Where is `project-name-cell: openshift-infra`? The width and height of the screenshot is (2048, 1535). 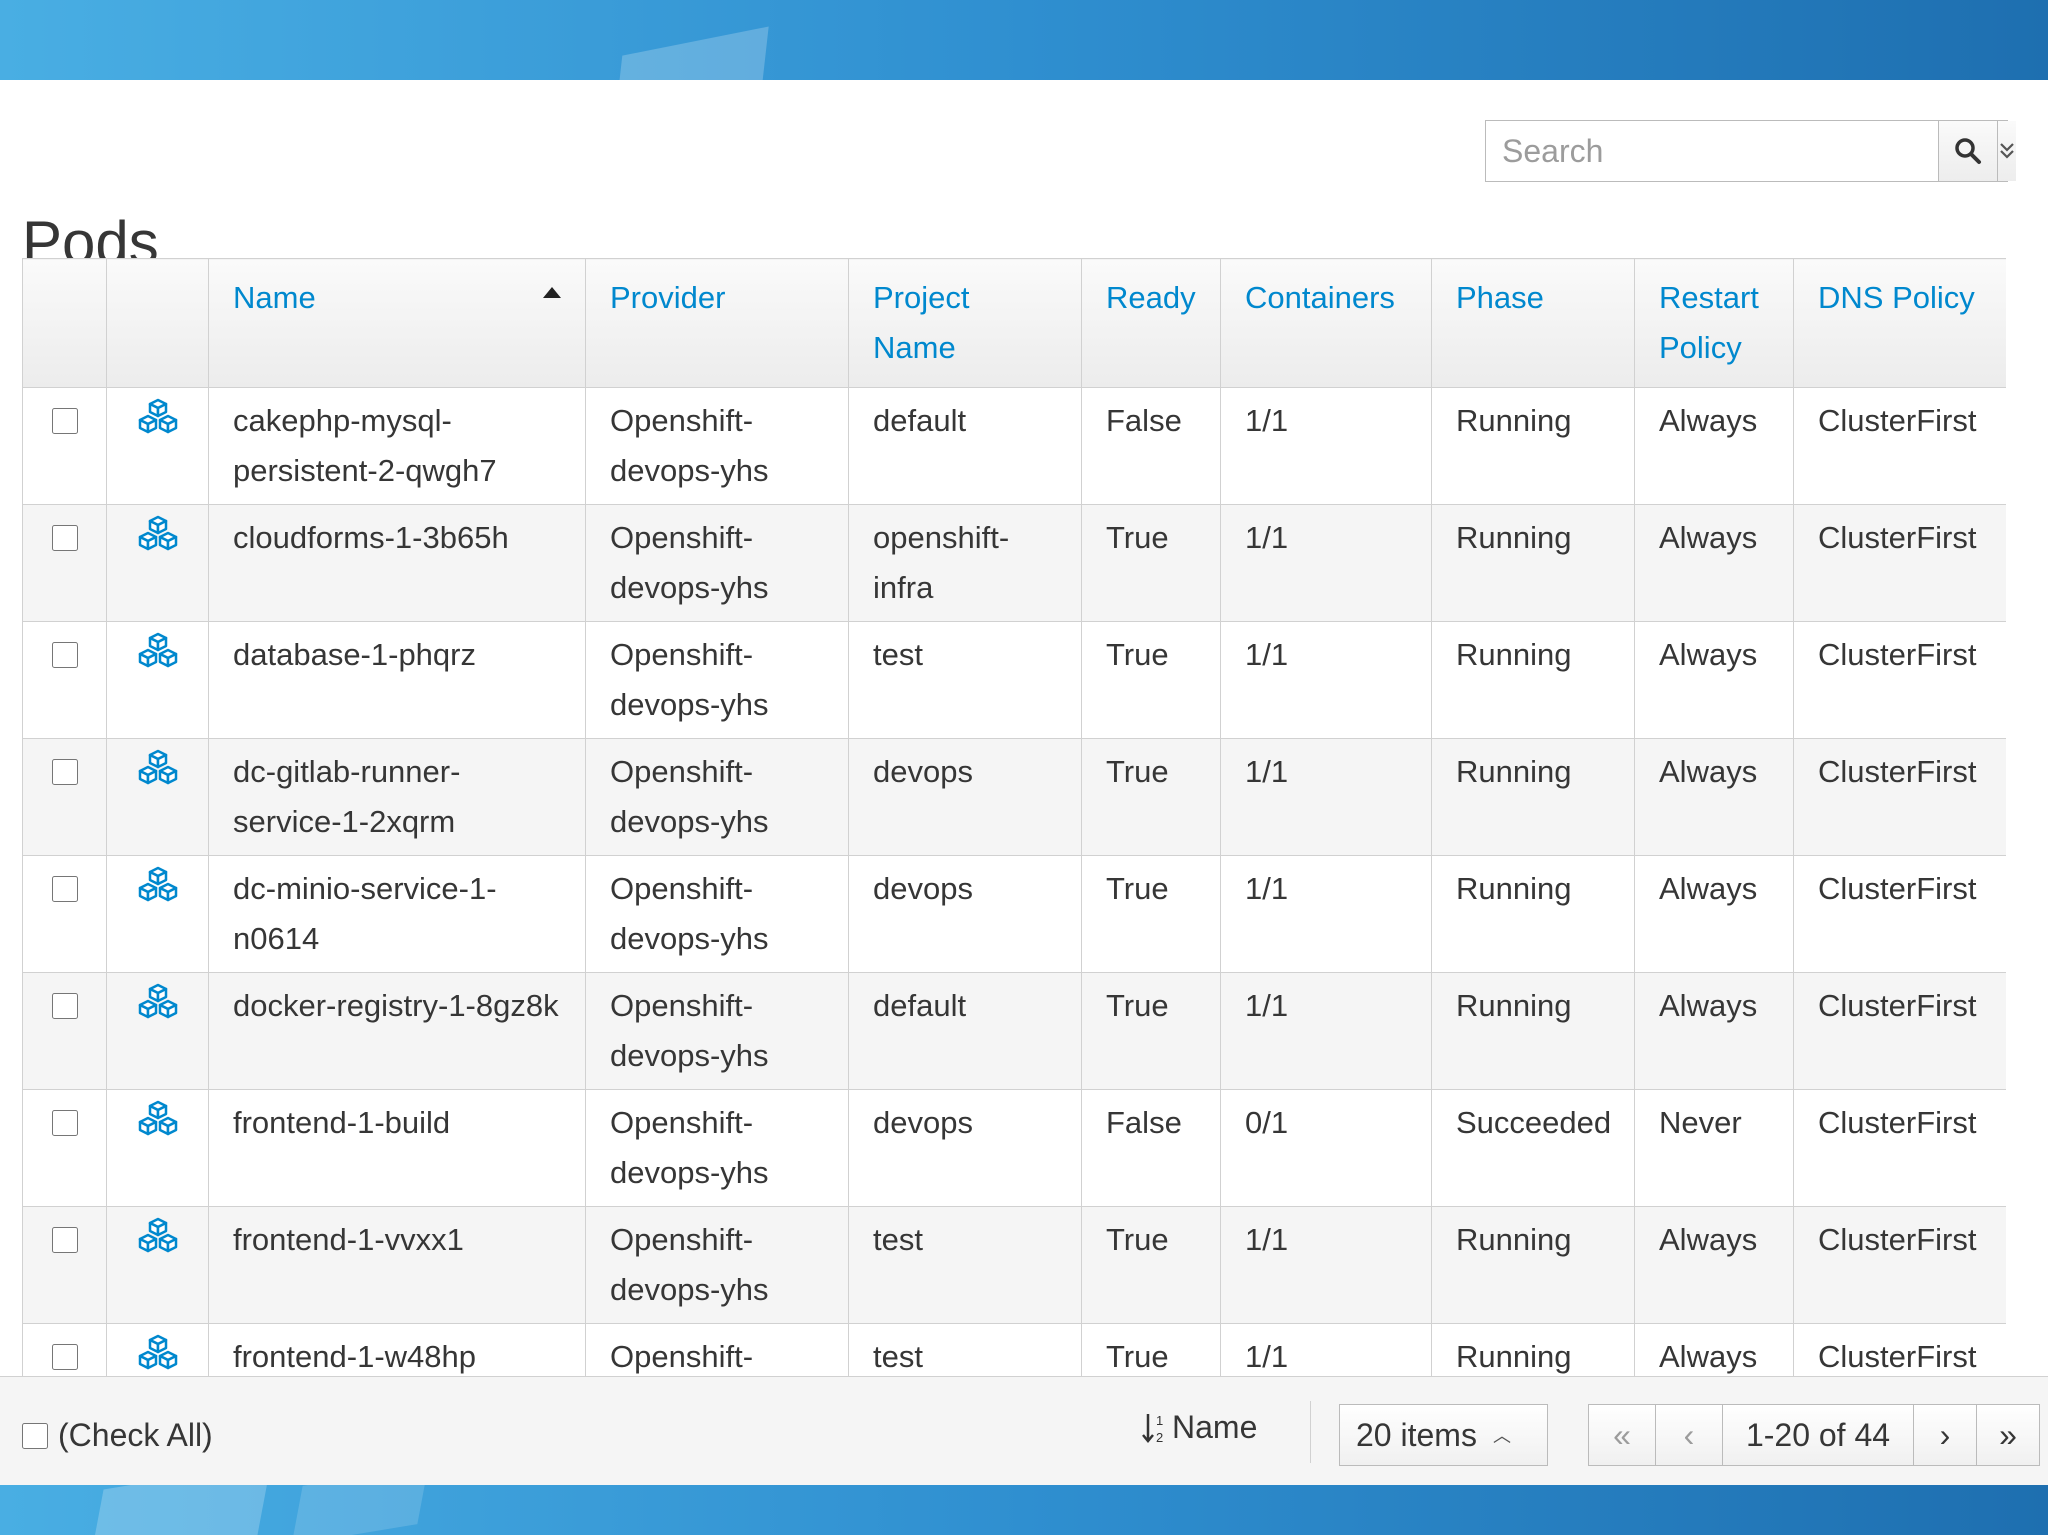
project-name-cell: openshift-infra is located at coordinates (965, 563).